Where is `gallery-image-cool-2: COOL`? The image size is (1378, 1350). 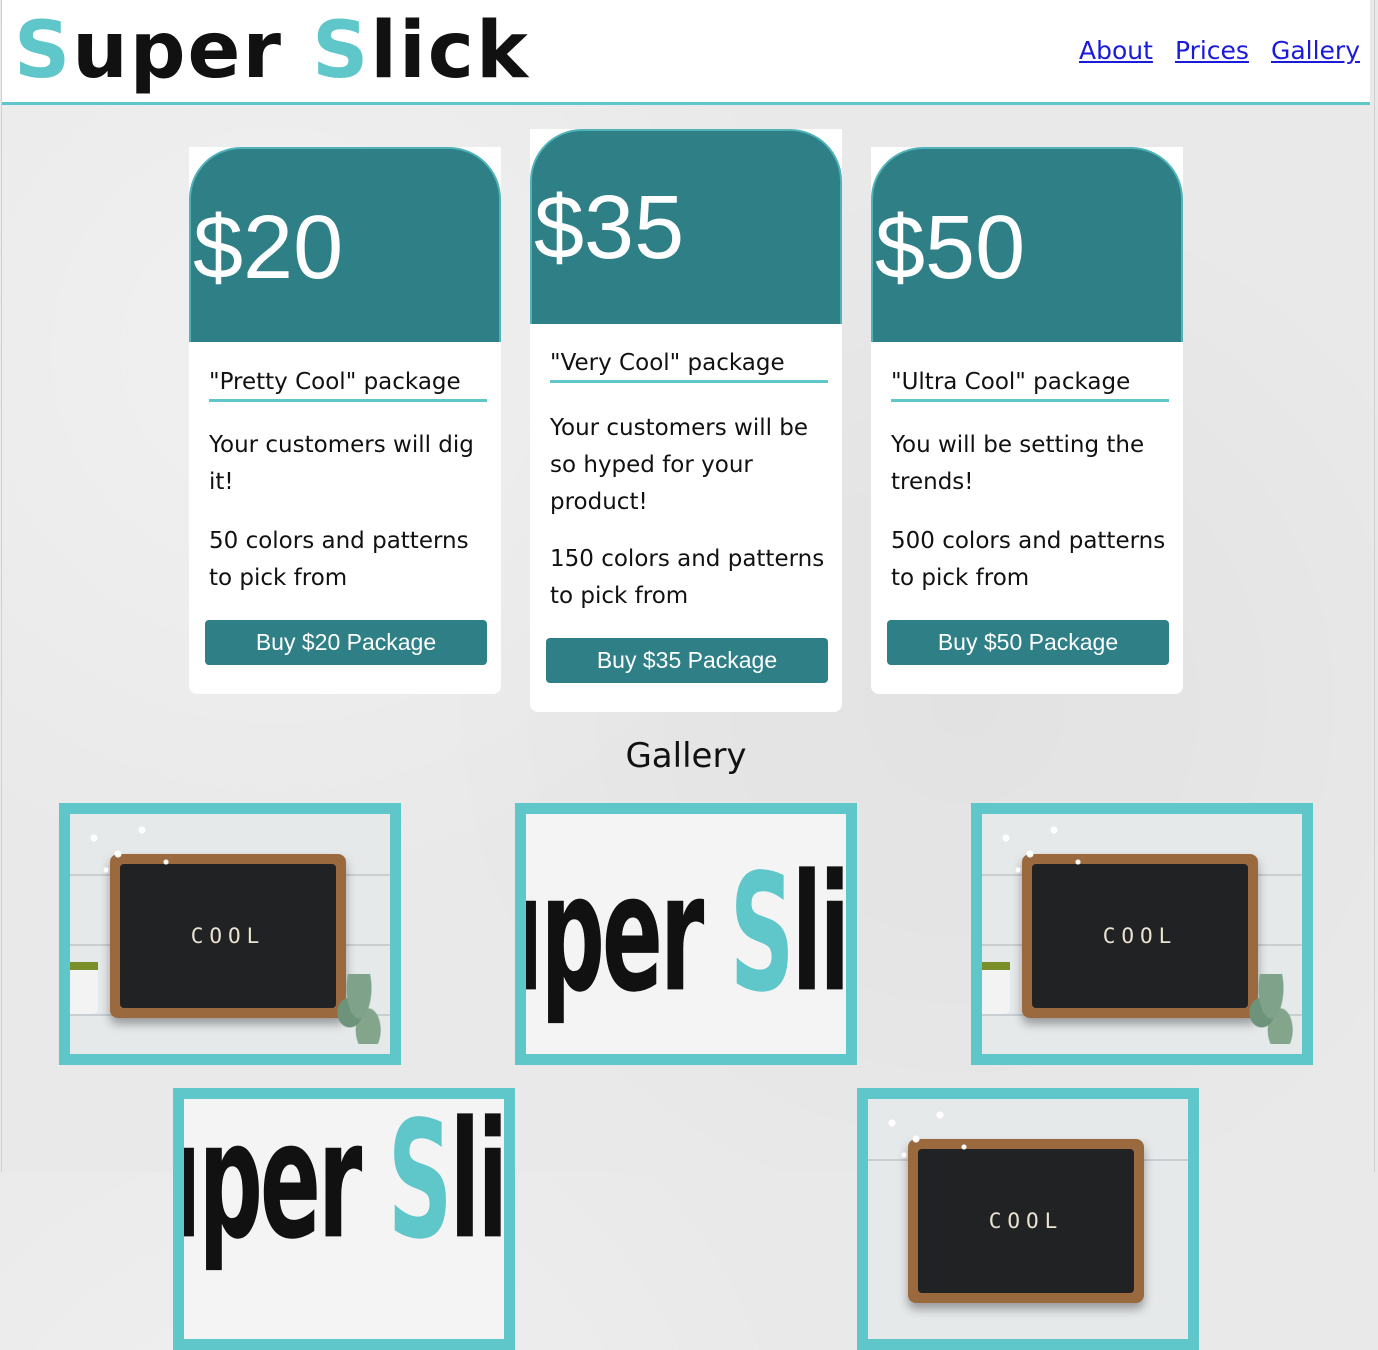 gallery-image-cool-2: COOL is located at coordinates (1142, 934).